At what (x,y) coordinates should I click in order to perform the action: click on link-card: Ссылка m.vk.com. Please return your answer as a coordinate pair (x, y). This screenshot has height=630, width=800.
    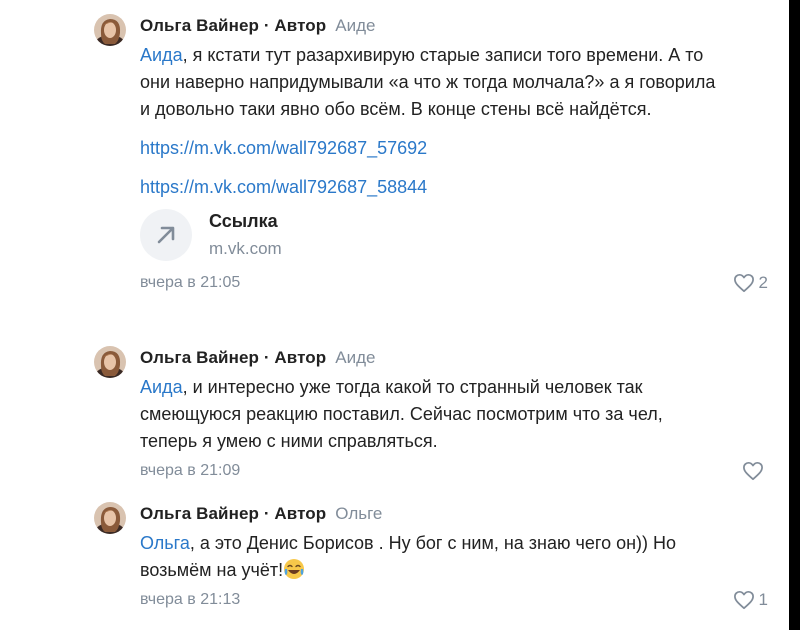
    Looking at the image, I should click on (457, 237).